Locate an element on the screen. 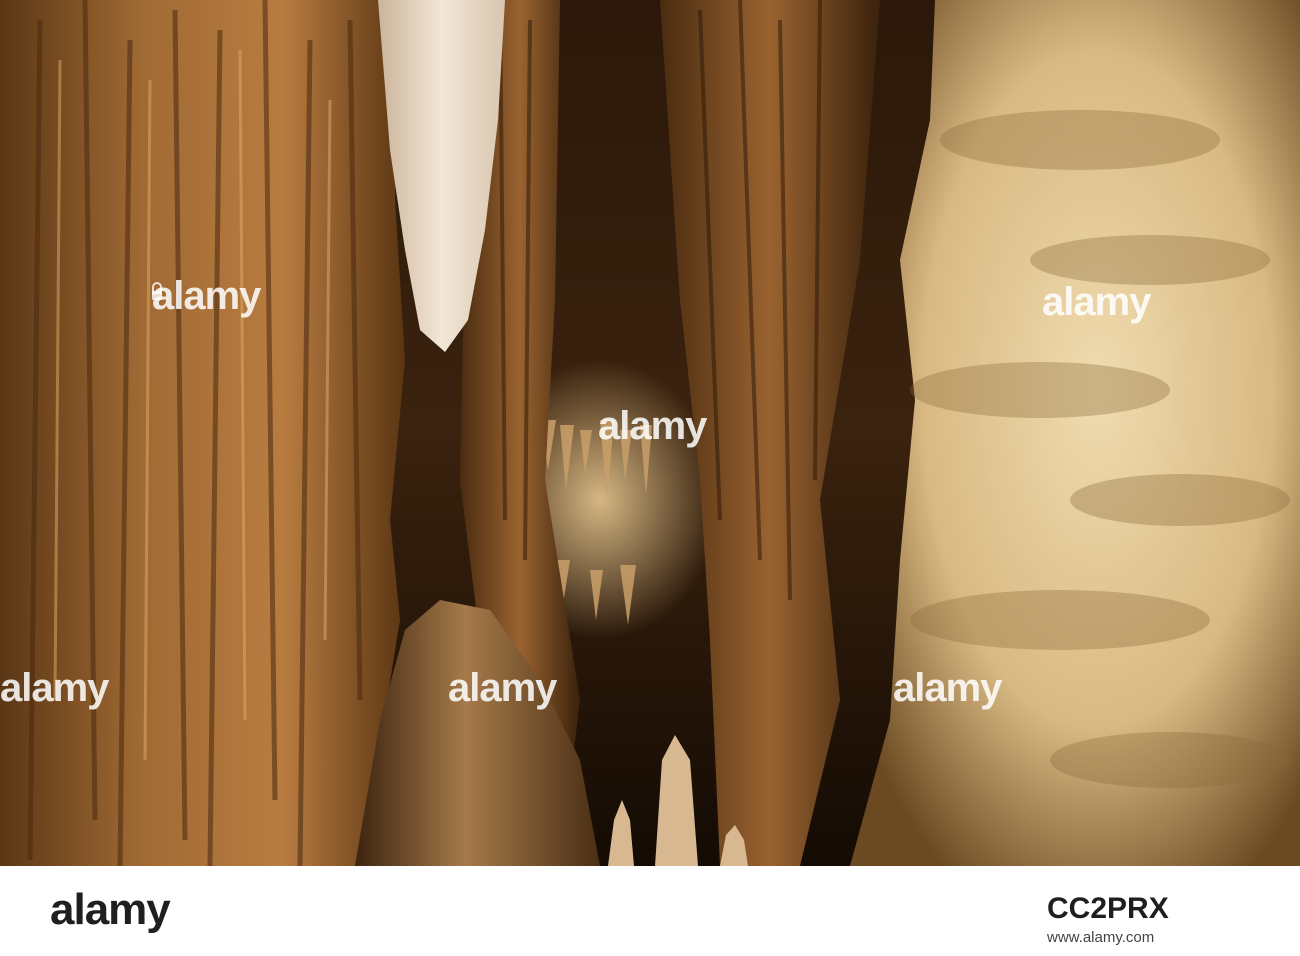 Image resolution: width=1300 pixels, height=956 pixels. footer-bar: alamy CC2PRX www.alamy.com is located at coordinates (650, 911).